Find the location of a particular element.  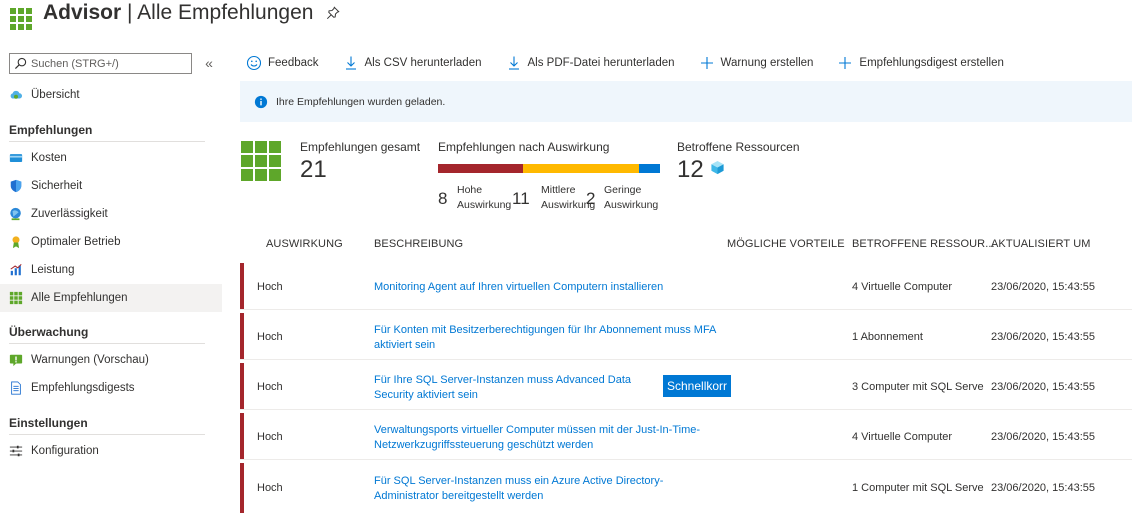

column-header-description: BESCHREIBUNG is located at coordinates (418, 244).